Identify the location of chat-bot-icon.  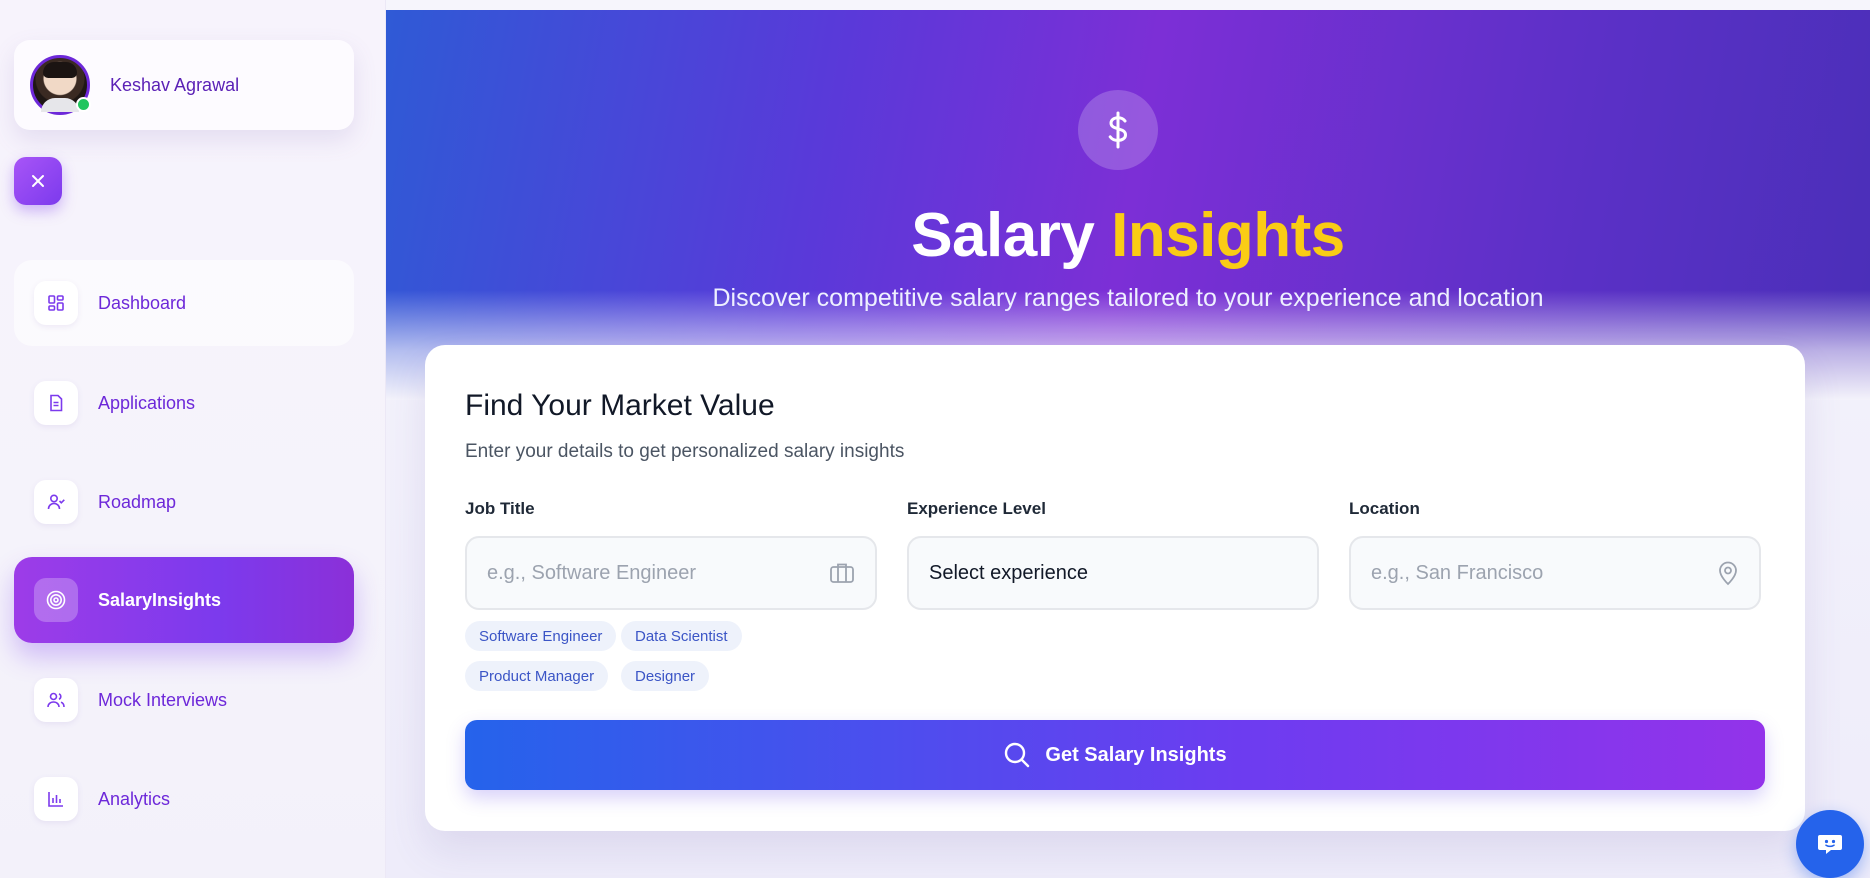
(1830, 844).